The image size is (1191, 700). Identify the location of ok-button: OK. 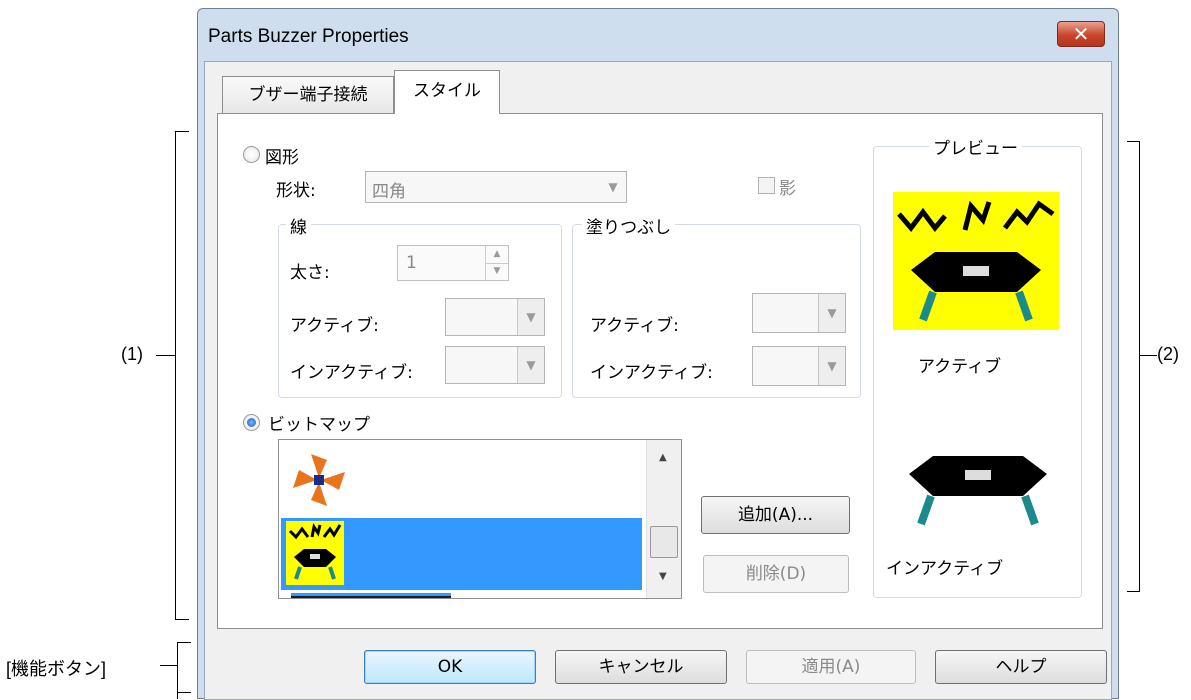
(450, 667).